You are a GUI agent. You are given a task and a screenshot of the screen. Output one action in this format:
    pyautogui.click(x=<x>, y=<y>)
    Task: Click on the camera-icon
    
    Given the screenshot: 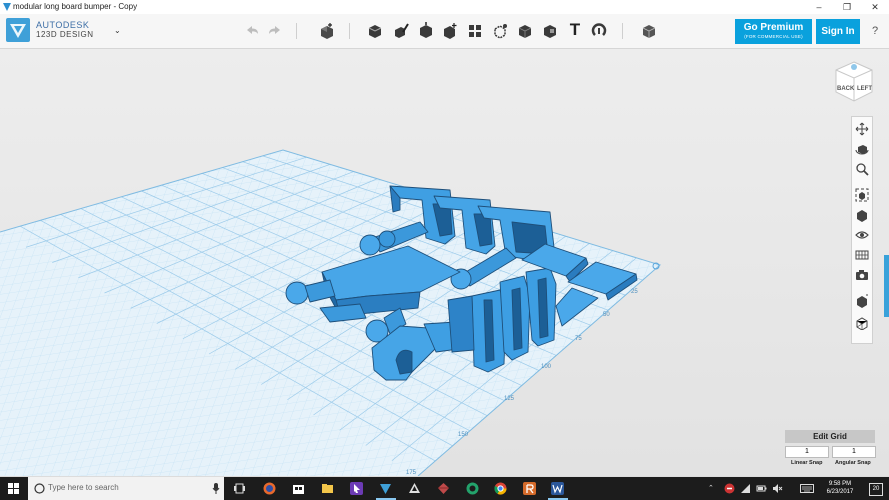 What is the action you would take?
    pyautogui.click(x=862, y=275)
    